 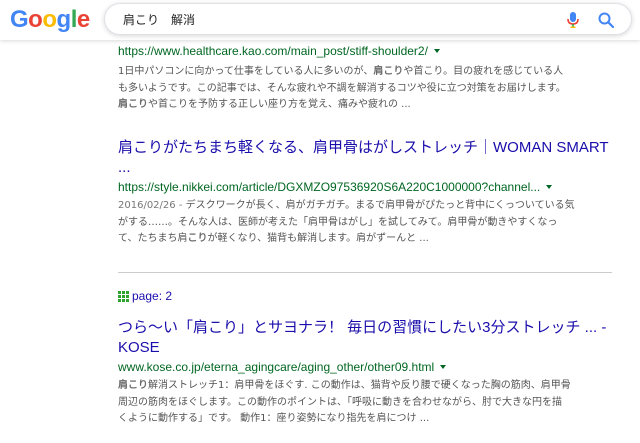 I want to click on snippet-text: て、たちまち肩, so click(x=153, y=238).